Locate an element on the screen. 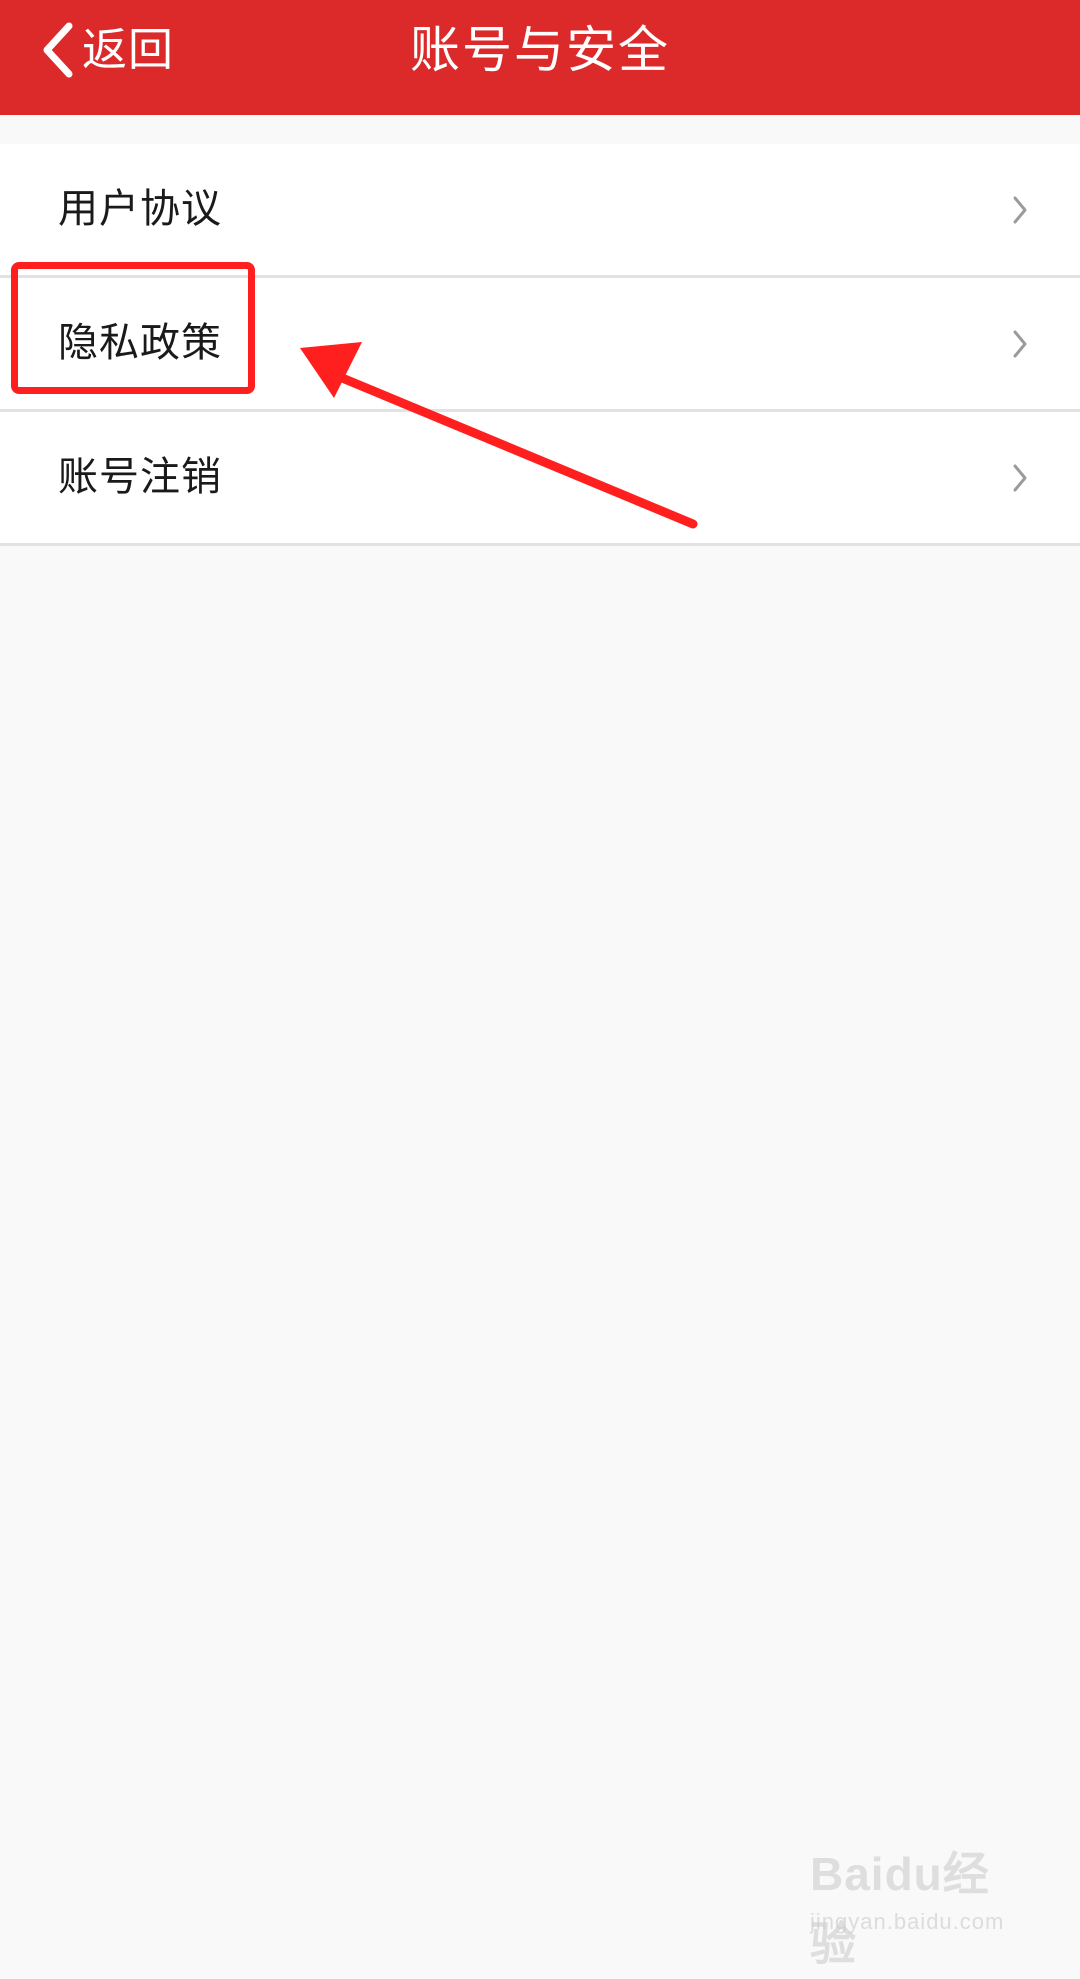 The height and width of the screenshot is (1979, 1080). menu-item-label: 隐私政策 is located at coordinates (140, 343).